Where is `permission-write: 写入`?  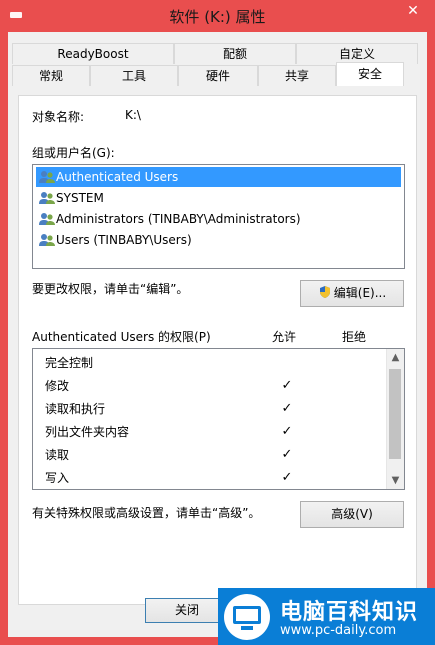 permission-write: 写入 is located at coordinates (57, 478).